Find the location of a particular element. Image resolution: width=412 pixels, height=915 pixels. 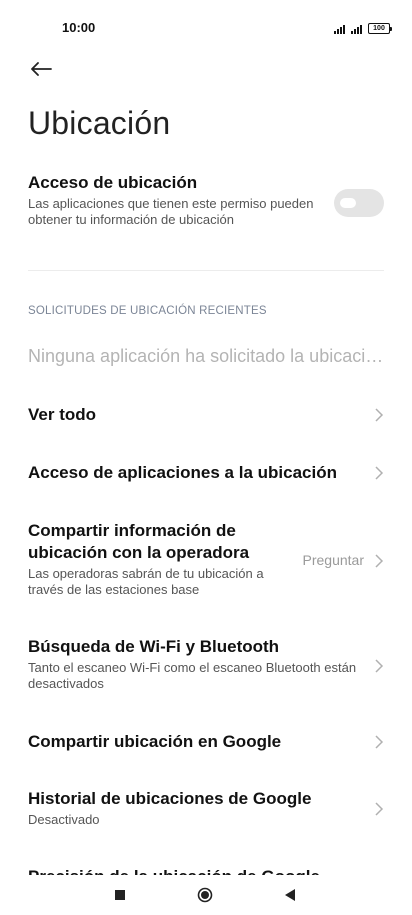

see-all-label: Ver todo is located at coordinates (62, 414).